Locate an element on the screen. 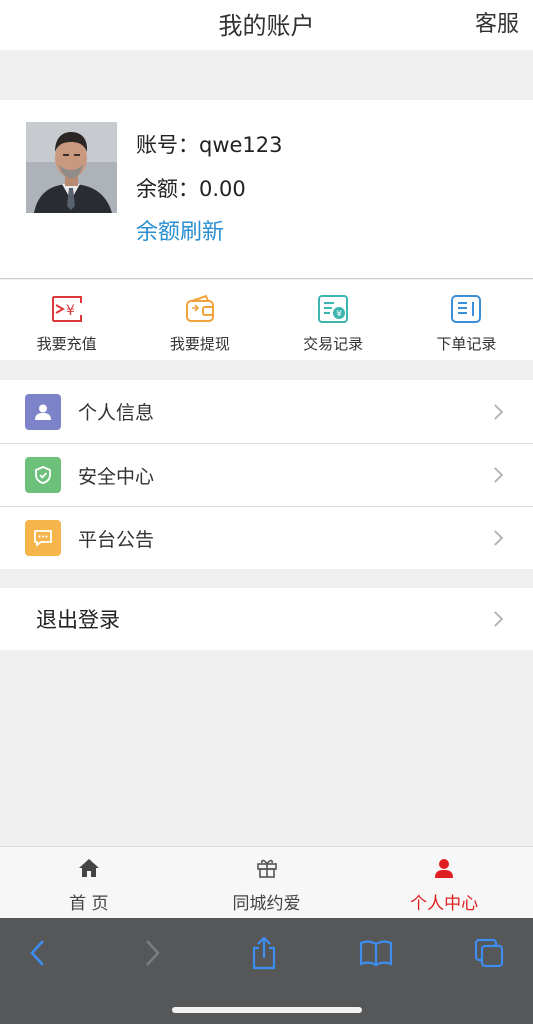 This screenshot has height=1024, width=533. menu-item-security-center: 安全中心 is located at coordinates (266, 474).